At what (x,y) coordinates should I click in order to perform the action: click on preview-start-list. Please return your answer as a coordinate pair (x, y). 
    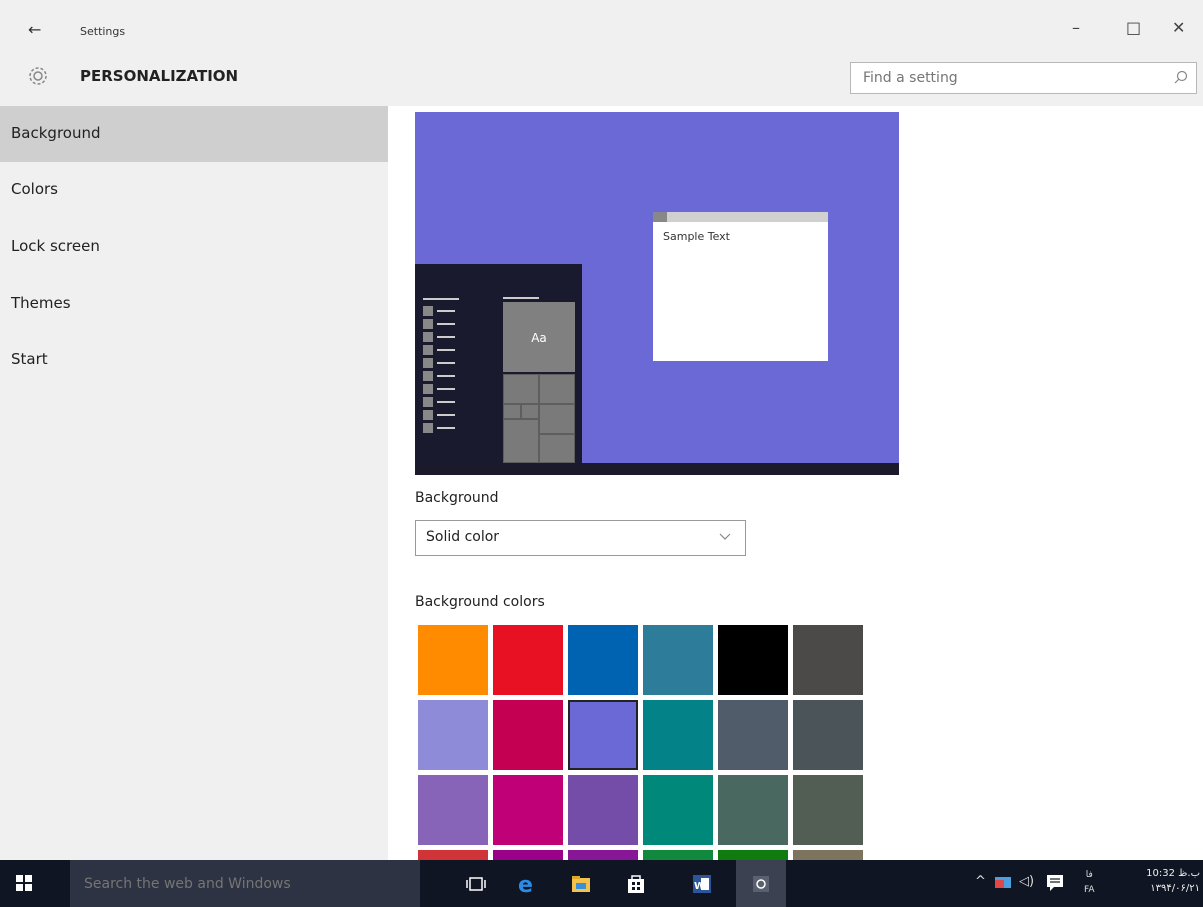
    Looking at the image, I should click on (441, 365).